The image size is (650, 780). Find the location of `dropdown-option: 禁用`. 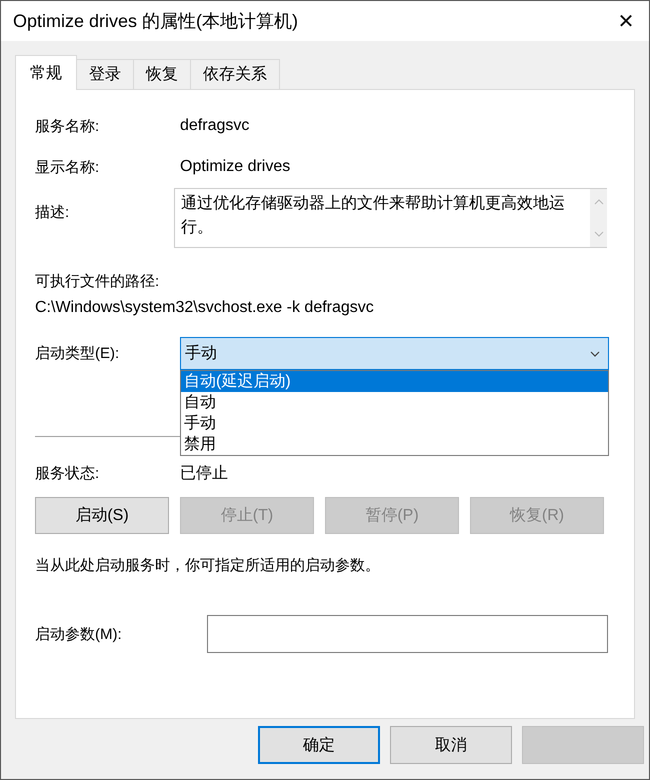

dropdown-option: 禁用 is located at coordinates (394, 444).